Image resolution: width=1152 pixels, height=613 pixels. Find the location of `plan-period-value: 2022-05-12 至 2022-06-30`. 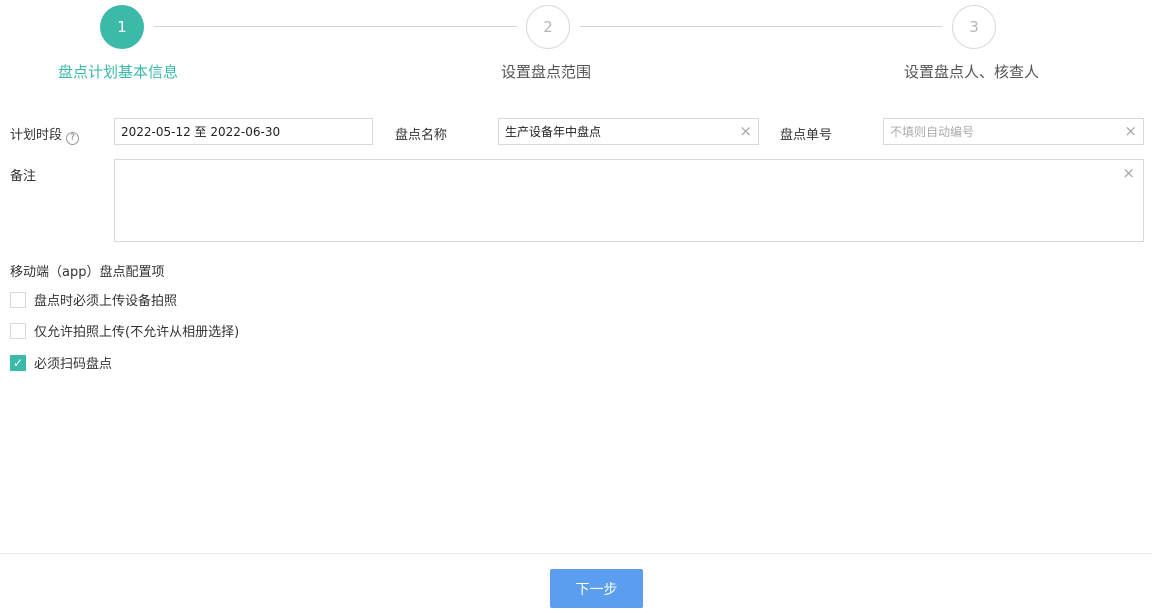

plan-period-value: 2022-05-12 至 2022-06-30 is located at coordinates (201, 132).